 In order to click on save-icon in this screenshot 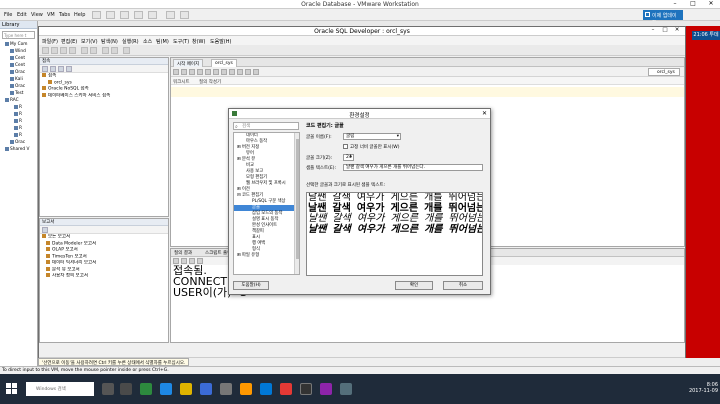, I will do `click(63, 50)`.